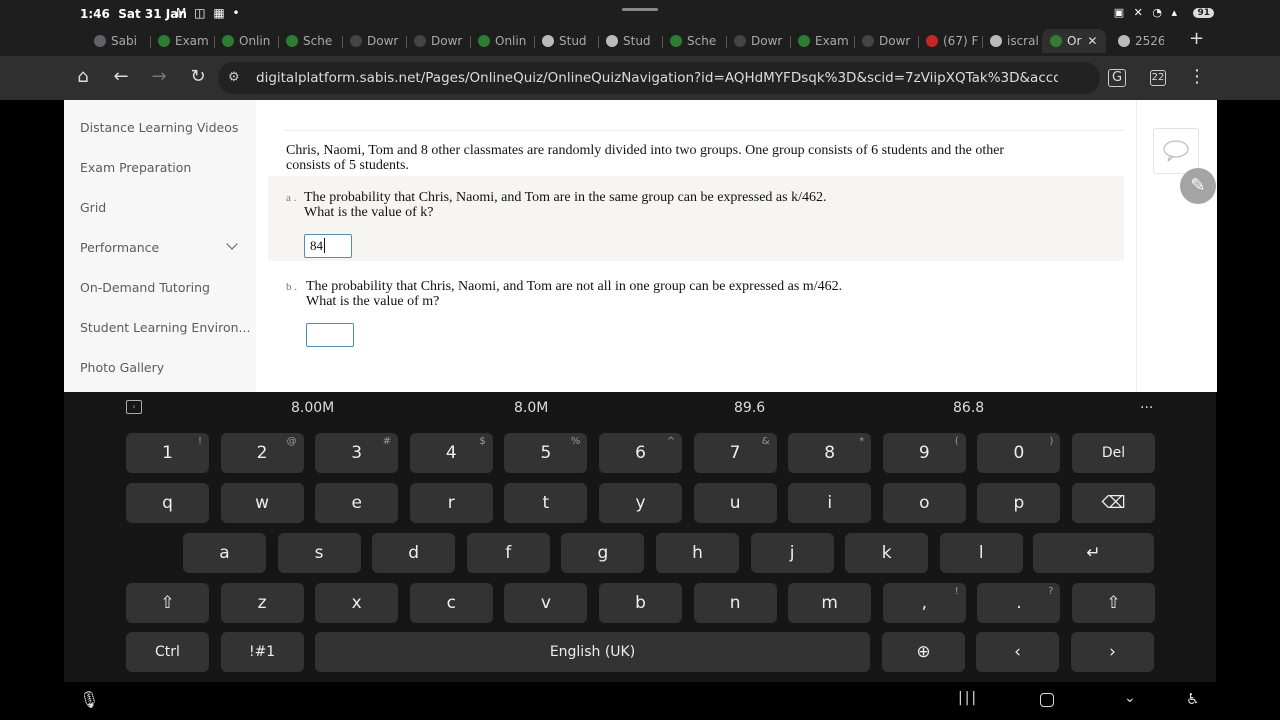 This screenshot has width=1280, height=720. Describe the element at coordinates (1192, 699) in the screenshot. I see `accessibility-icon: ♿` at that location.